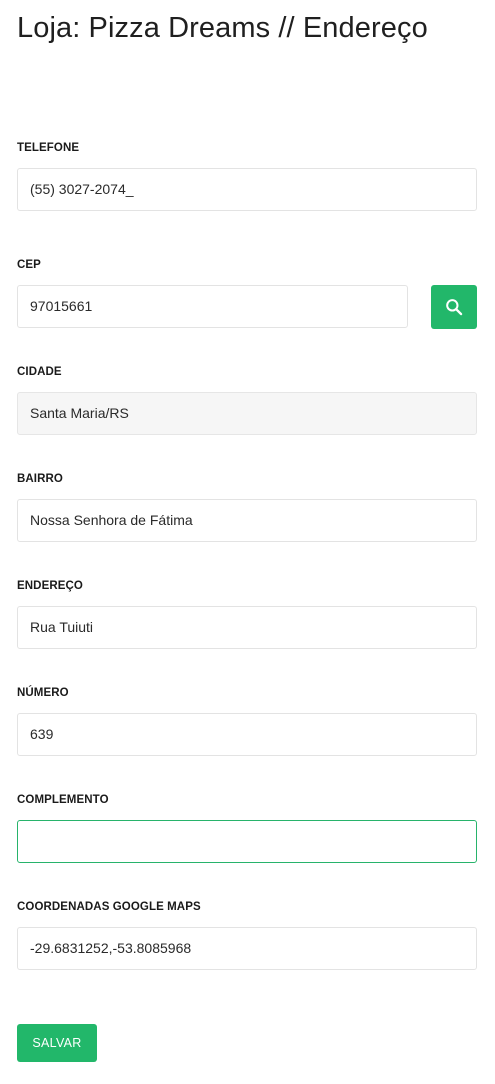 The width and height of the screenshot is (495, 1084). I want to click on coordenadas-label: COORDENADAS GOOGLE MAPS, so click(109, 907).